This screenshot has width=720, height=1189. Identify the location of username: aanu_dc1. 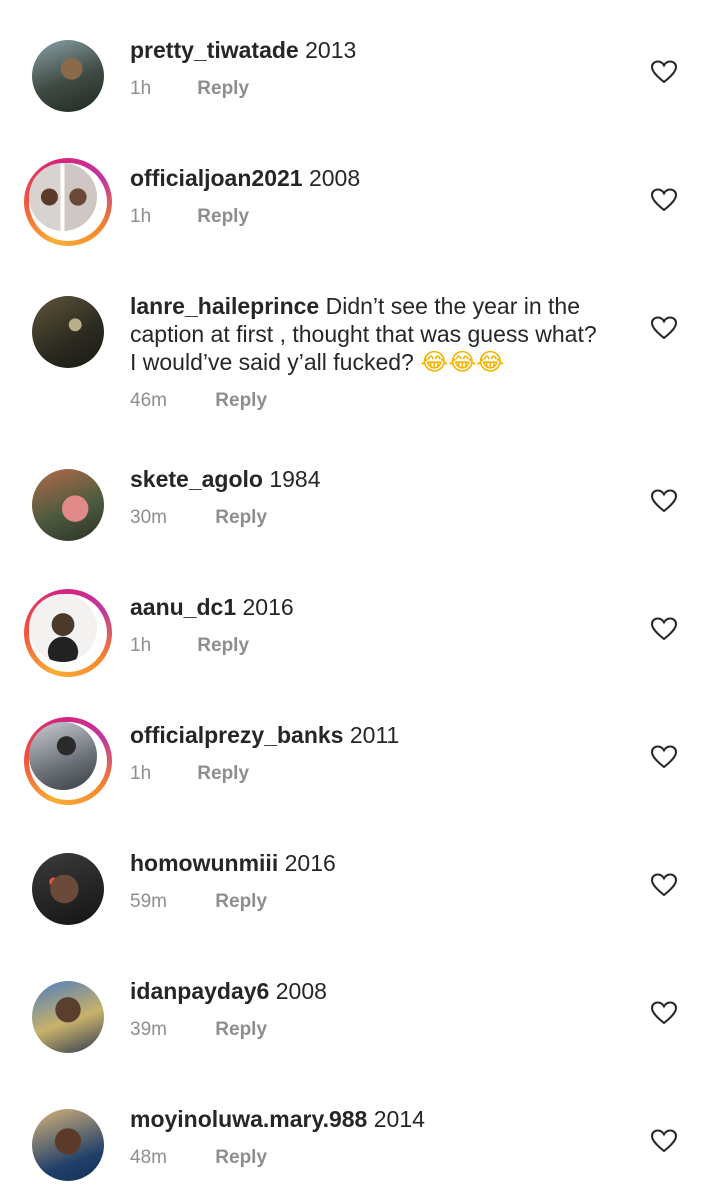
(183, 607).